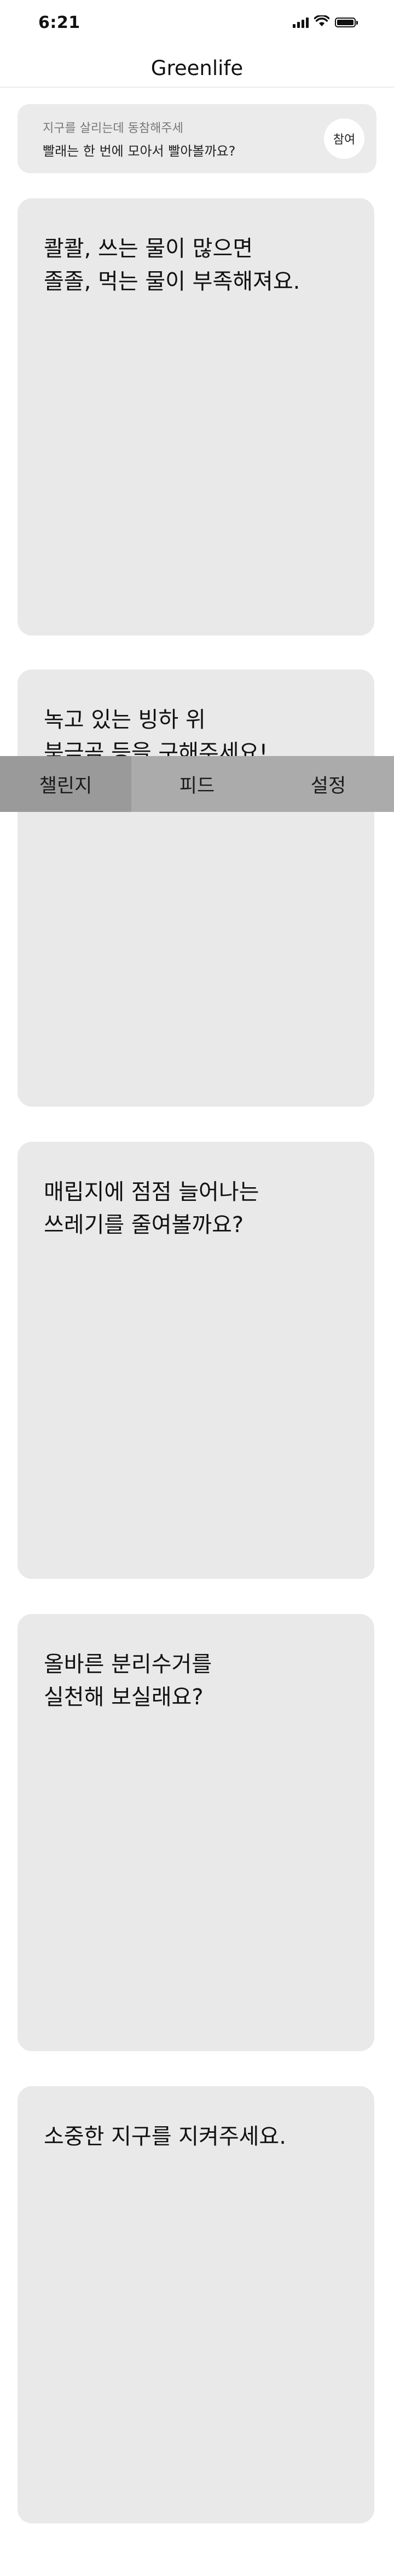 This screenshot has height=2576, width=394. What do you see at coordinates (128, 1681) in the screenshot?
I see `card-text: 올바른 분리수거를 실천해 보실래요?` at bounding box center [128, 1681].